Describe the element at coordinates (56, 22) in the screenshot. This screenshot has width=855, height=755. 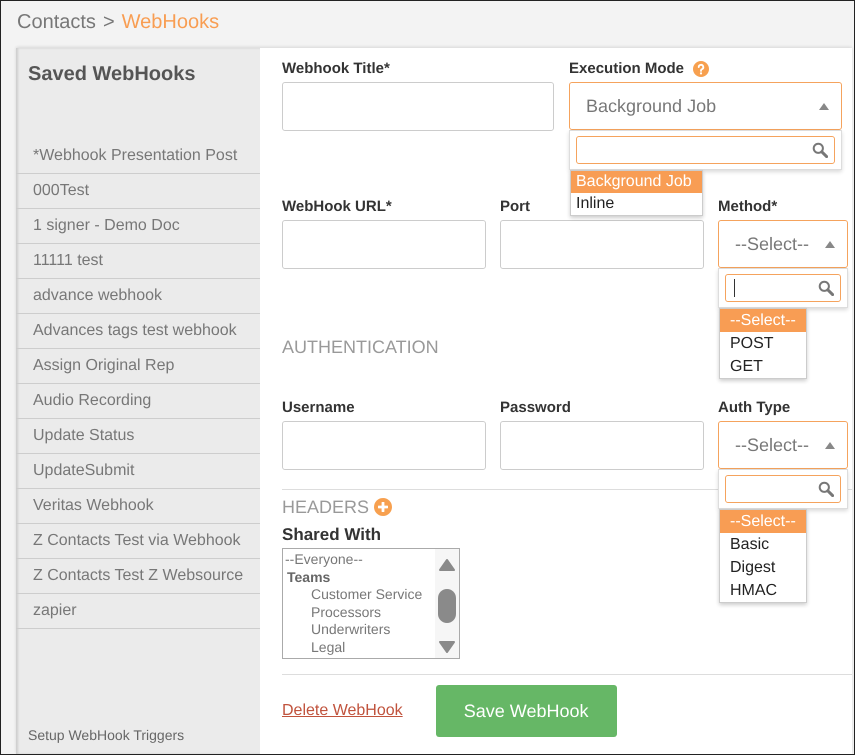
I see `breadcrumb-link: Contacts` at that location.